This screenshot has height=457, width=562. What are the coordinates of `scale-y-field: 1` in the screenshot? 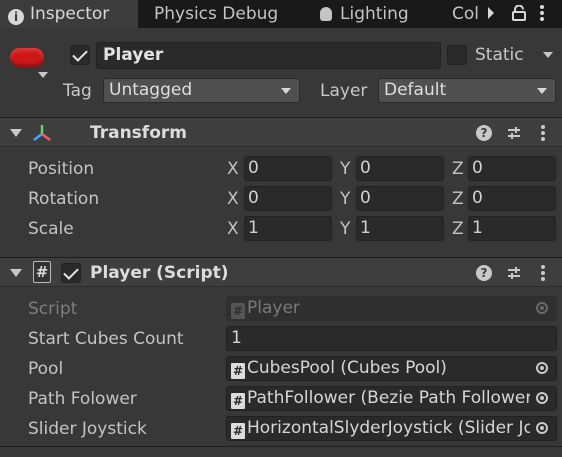 It's located at (400, 228).